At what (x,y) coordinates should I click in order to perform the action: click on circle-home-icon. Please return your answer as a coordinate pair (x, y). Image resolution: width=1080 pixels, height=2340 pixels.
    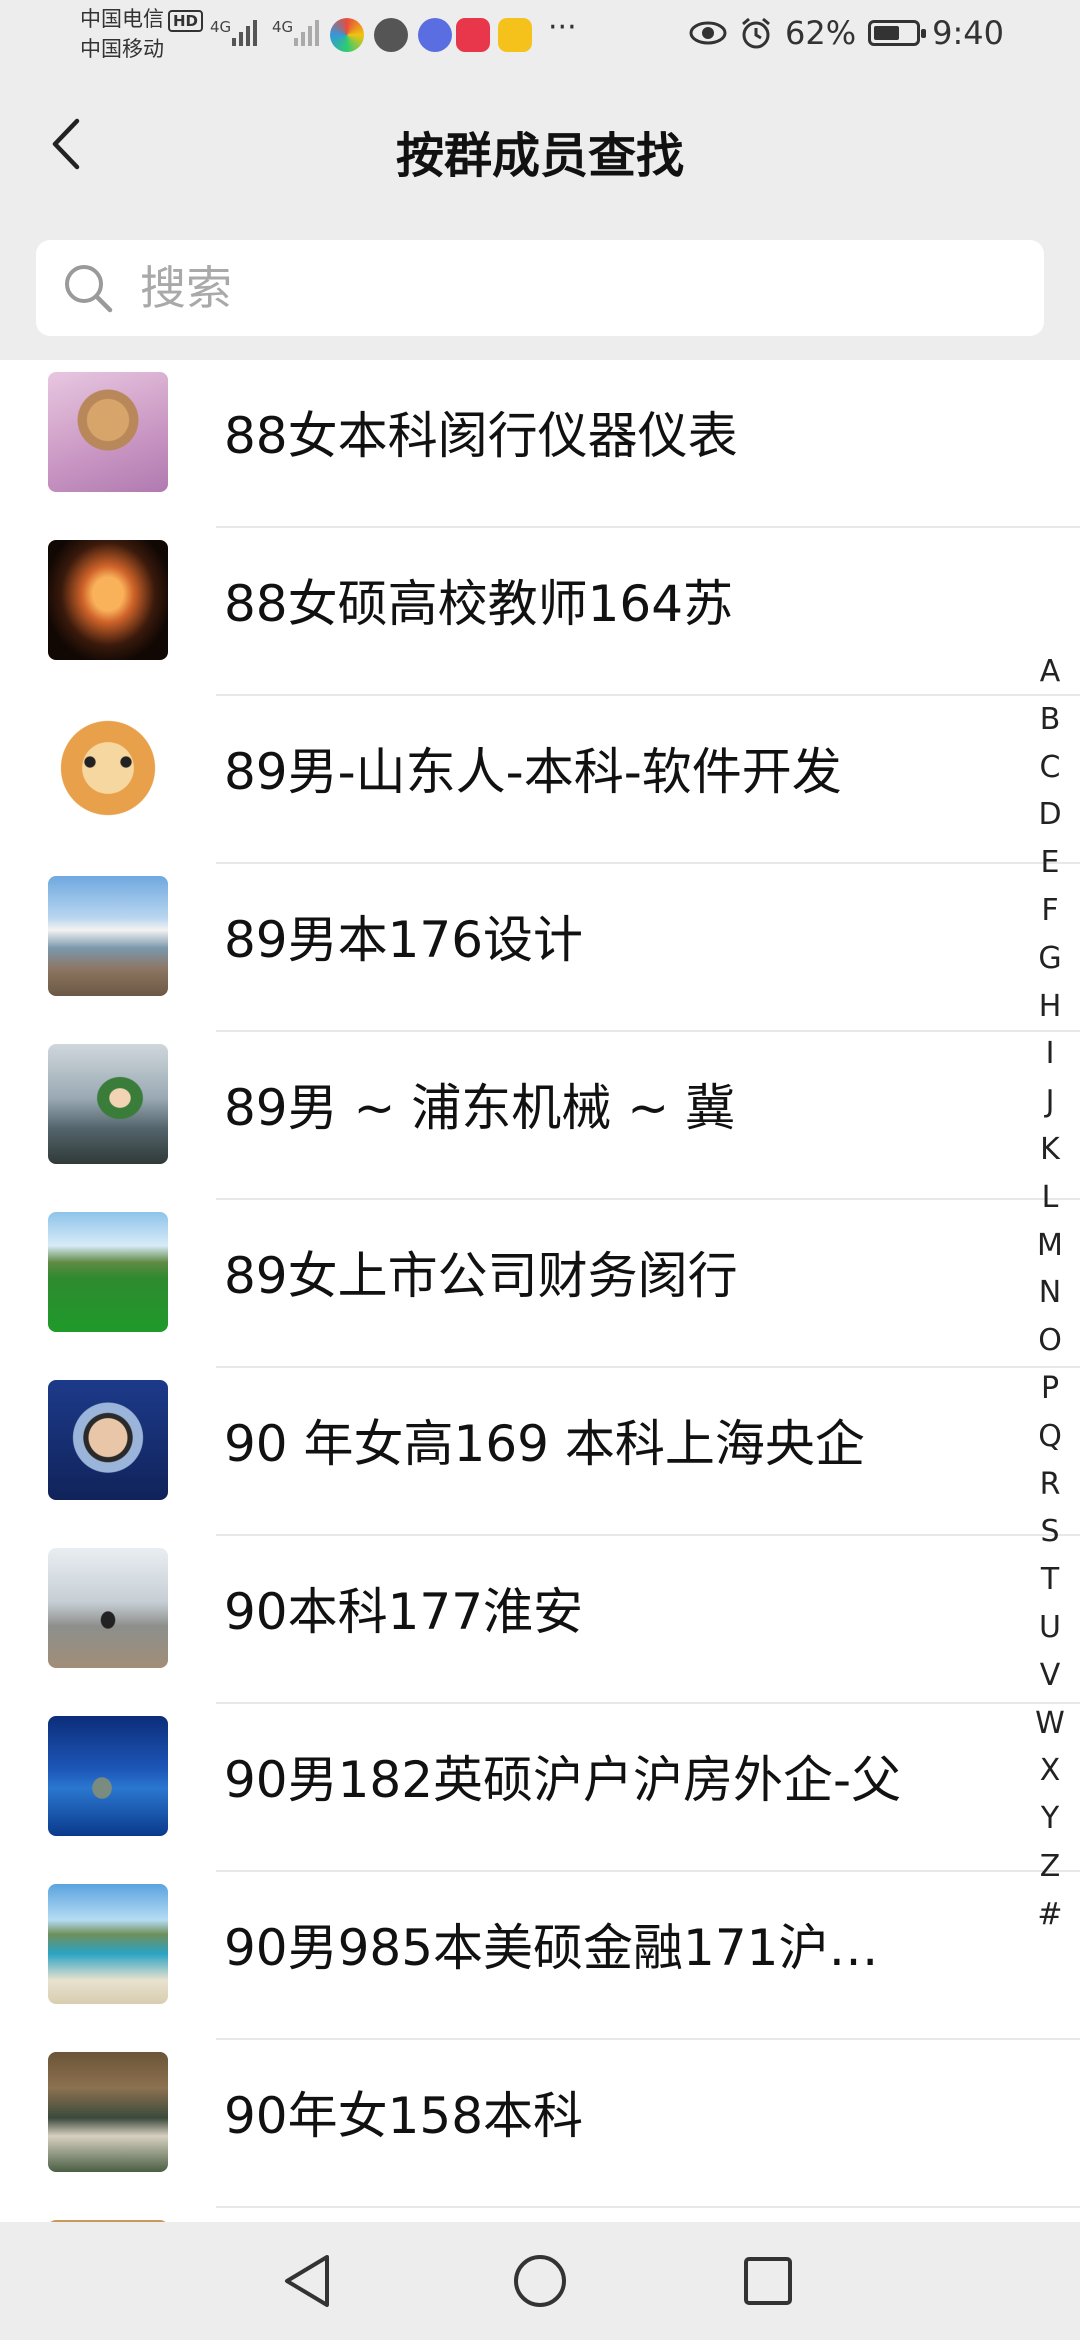
    Looking at the image, I should click on (540, 2281).